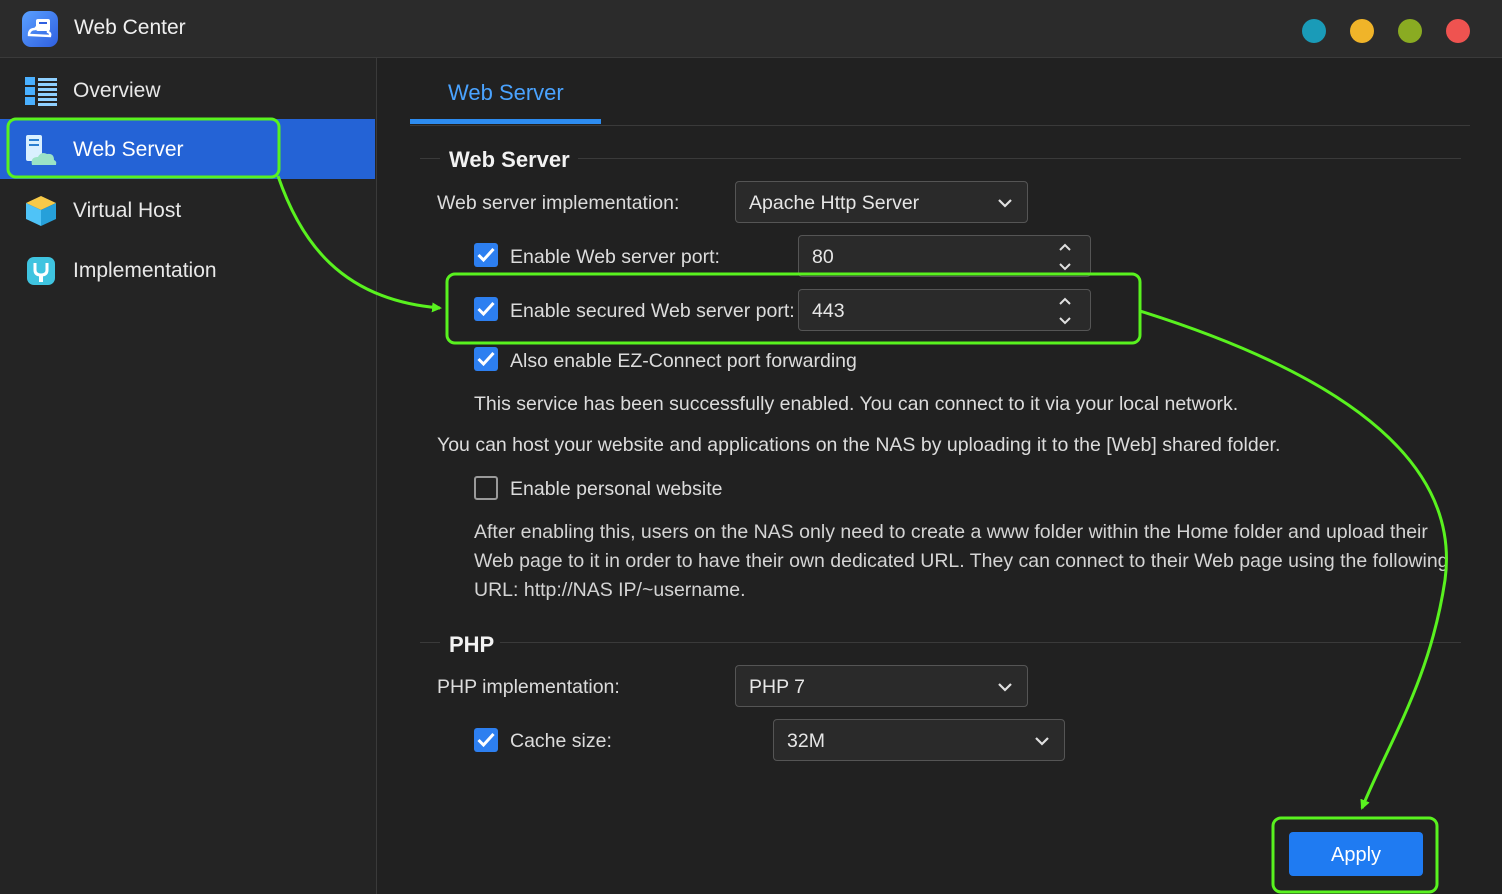  I want to click on minimize-window-button, so click(1362, 31).